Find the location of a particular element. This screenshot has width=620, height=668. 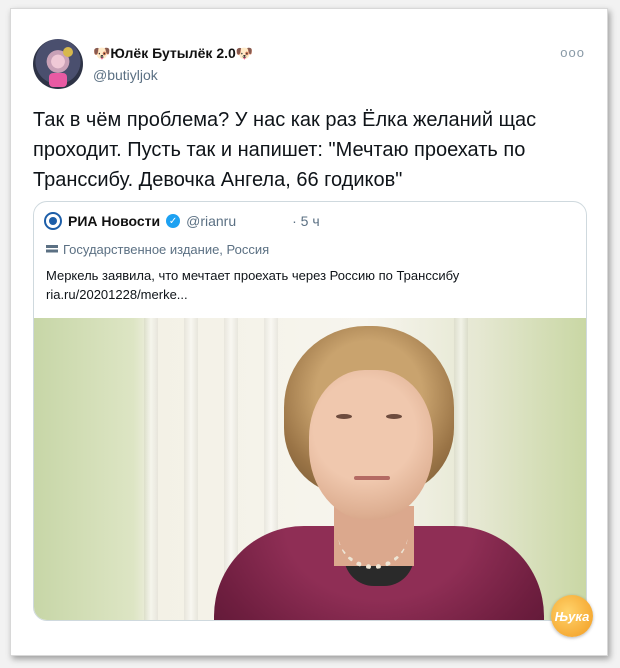

verified-badge-icon: ✓ is located at coordinates (173, 221).